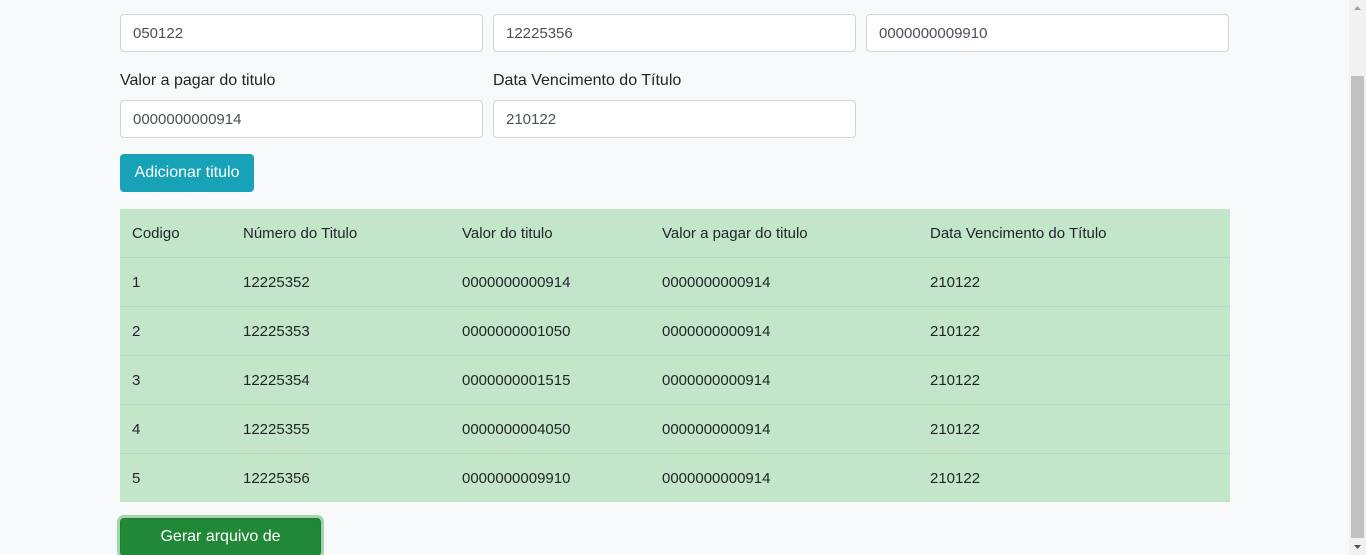 The image size is (1366, 555). Describe the element at coordinates (175, 477) in the screenshot. I see `cell-codigo: 5` at that location.